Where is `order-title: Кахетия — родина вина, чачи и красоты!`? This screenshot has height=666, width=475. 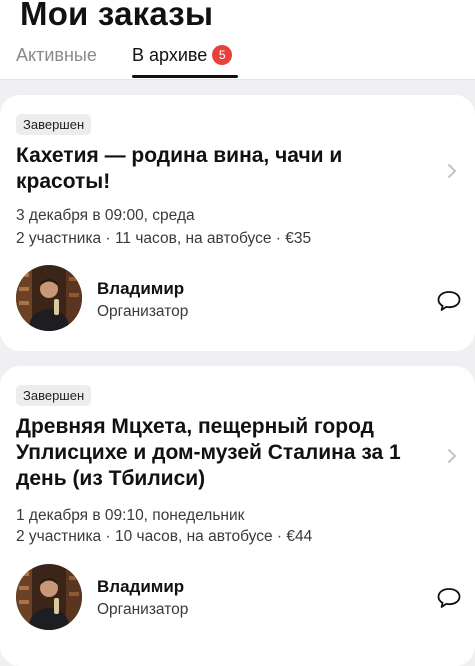
order-title: Кахетия — родина вина, чачи и красоты! is located at coordinates (181, 169).